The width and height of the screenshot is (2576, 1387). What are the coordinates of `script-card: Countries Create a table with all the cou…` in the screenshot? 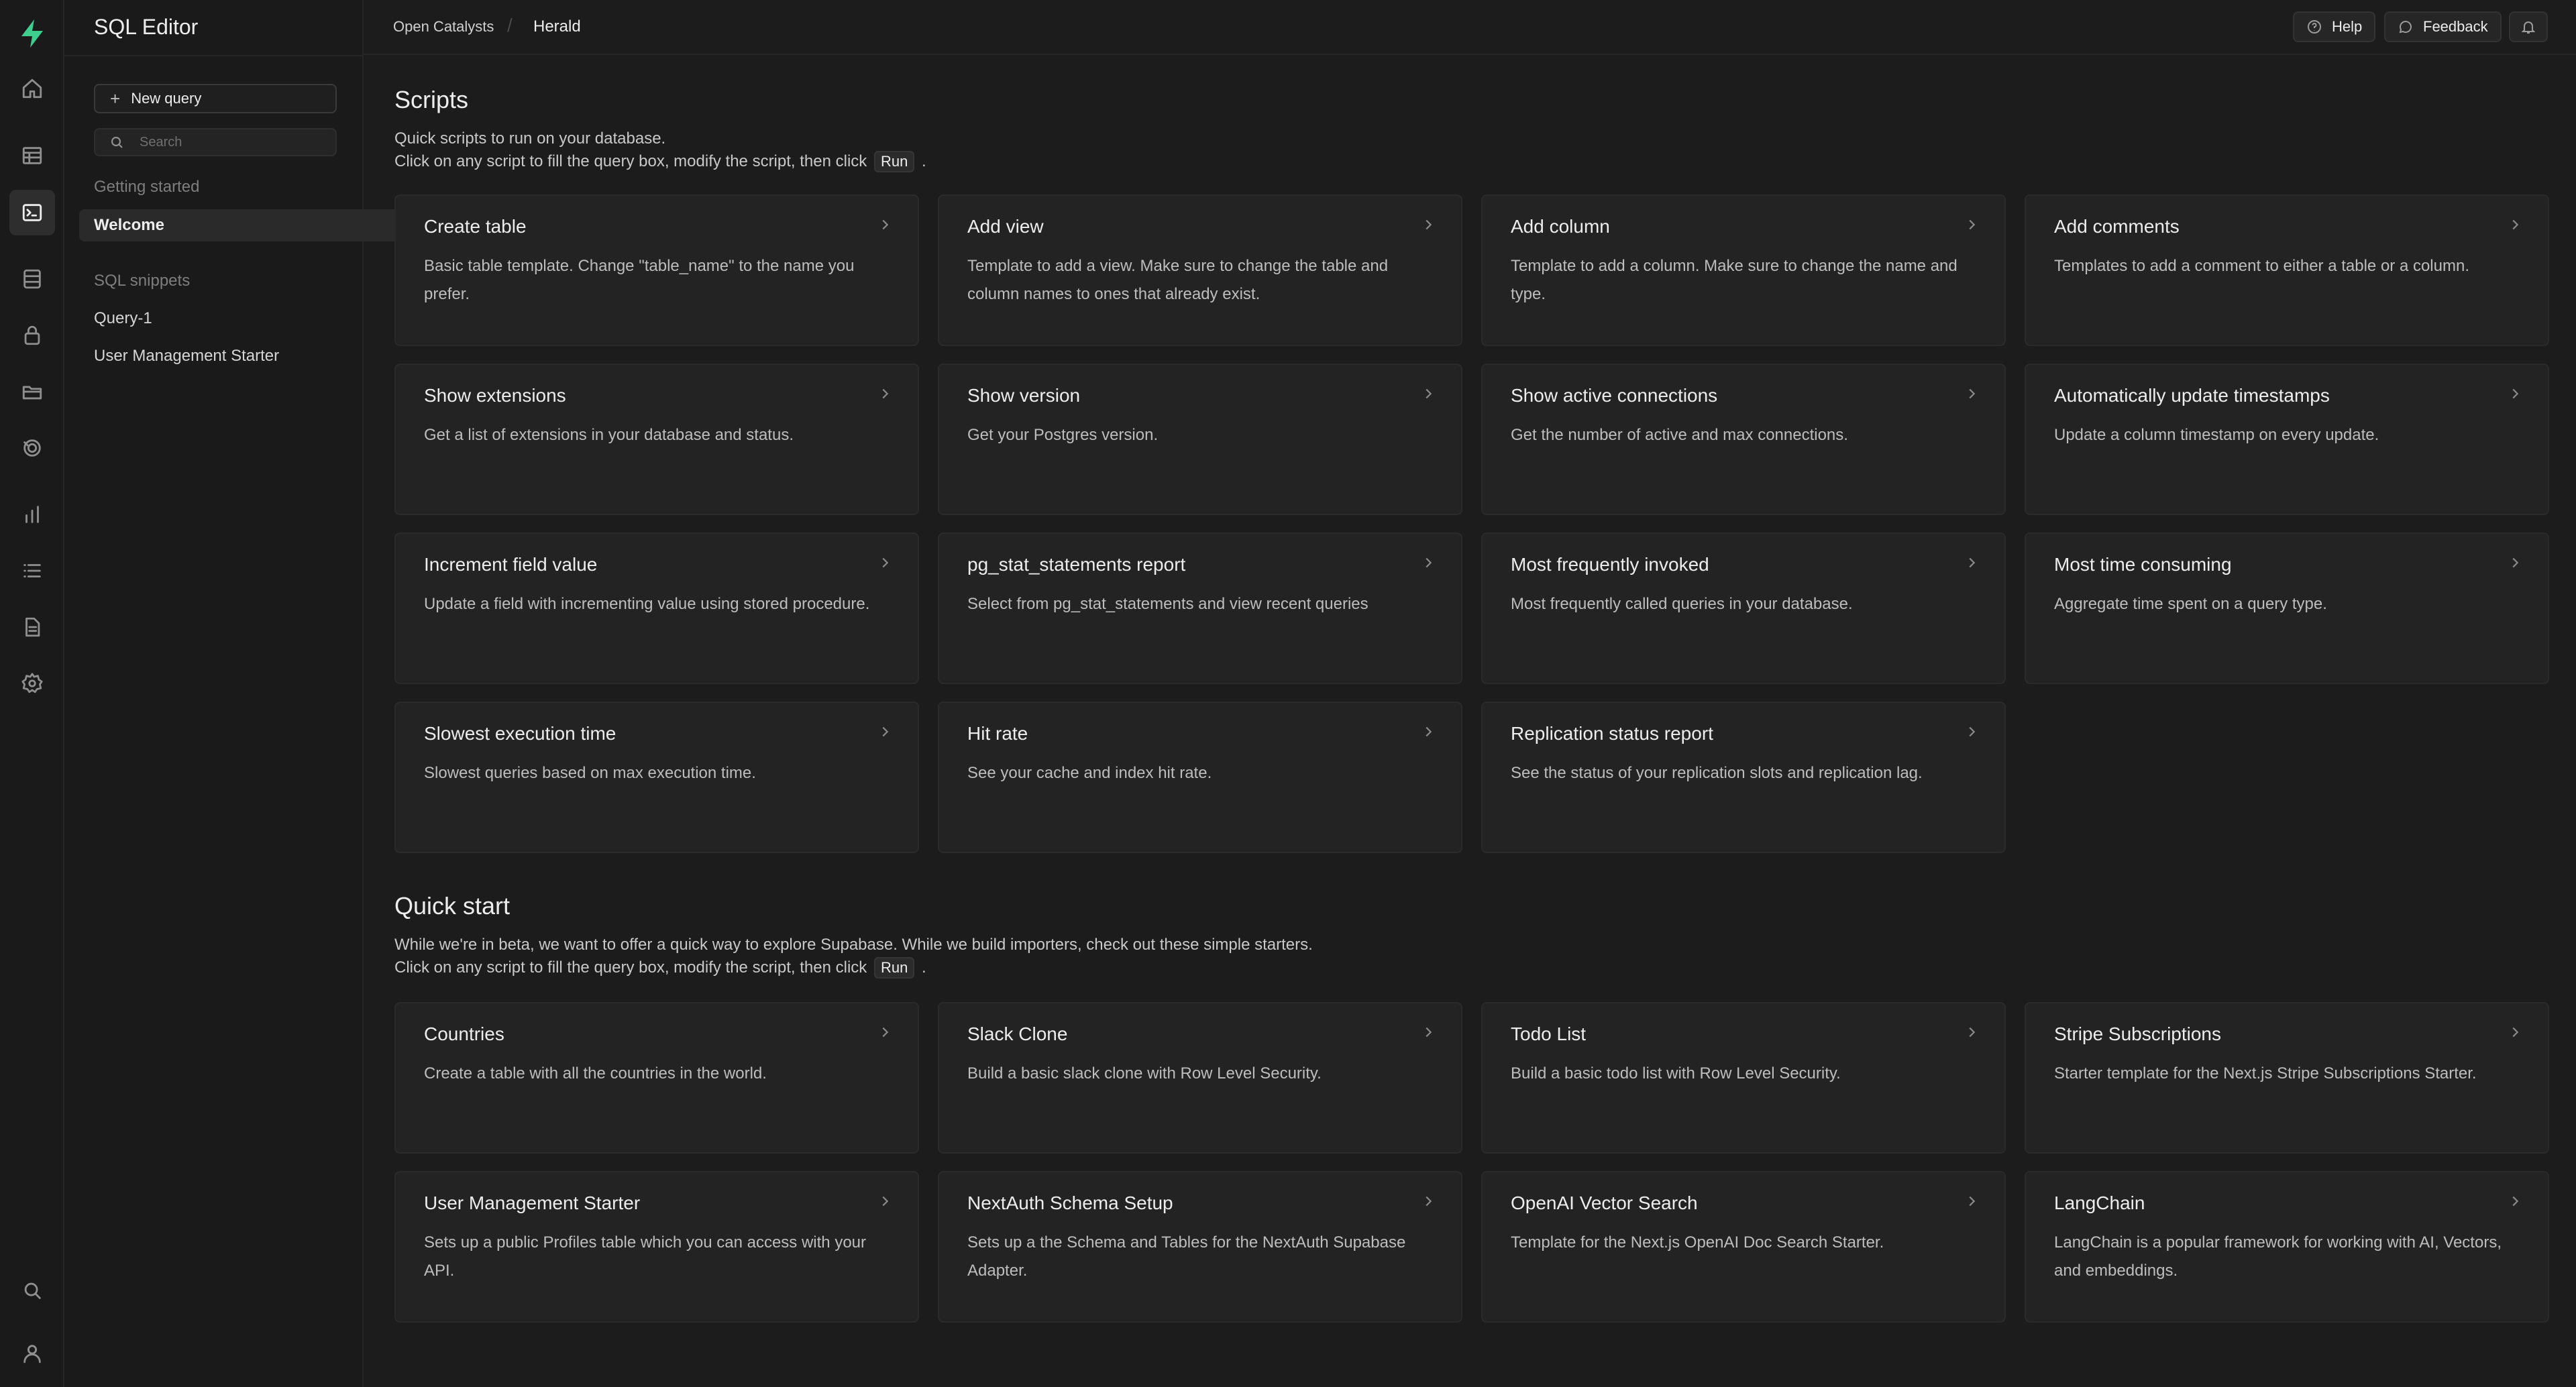 It's located at (656, 1078).